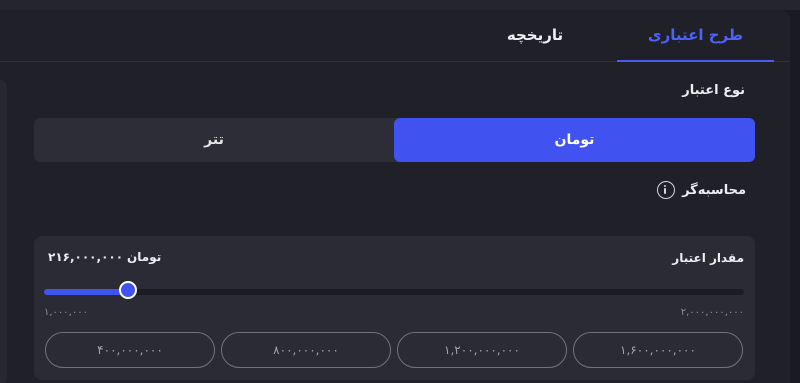 The height and width of the screenshot is (383, 800). I want to click on slider-thumb, so click(128, 290).